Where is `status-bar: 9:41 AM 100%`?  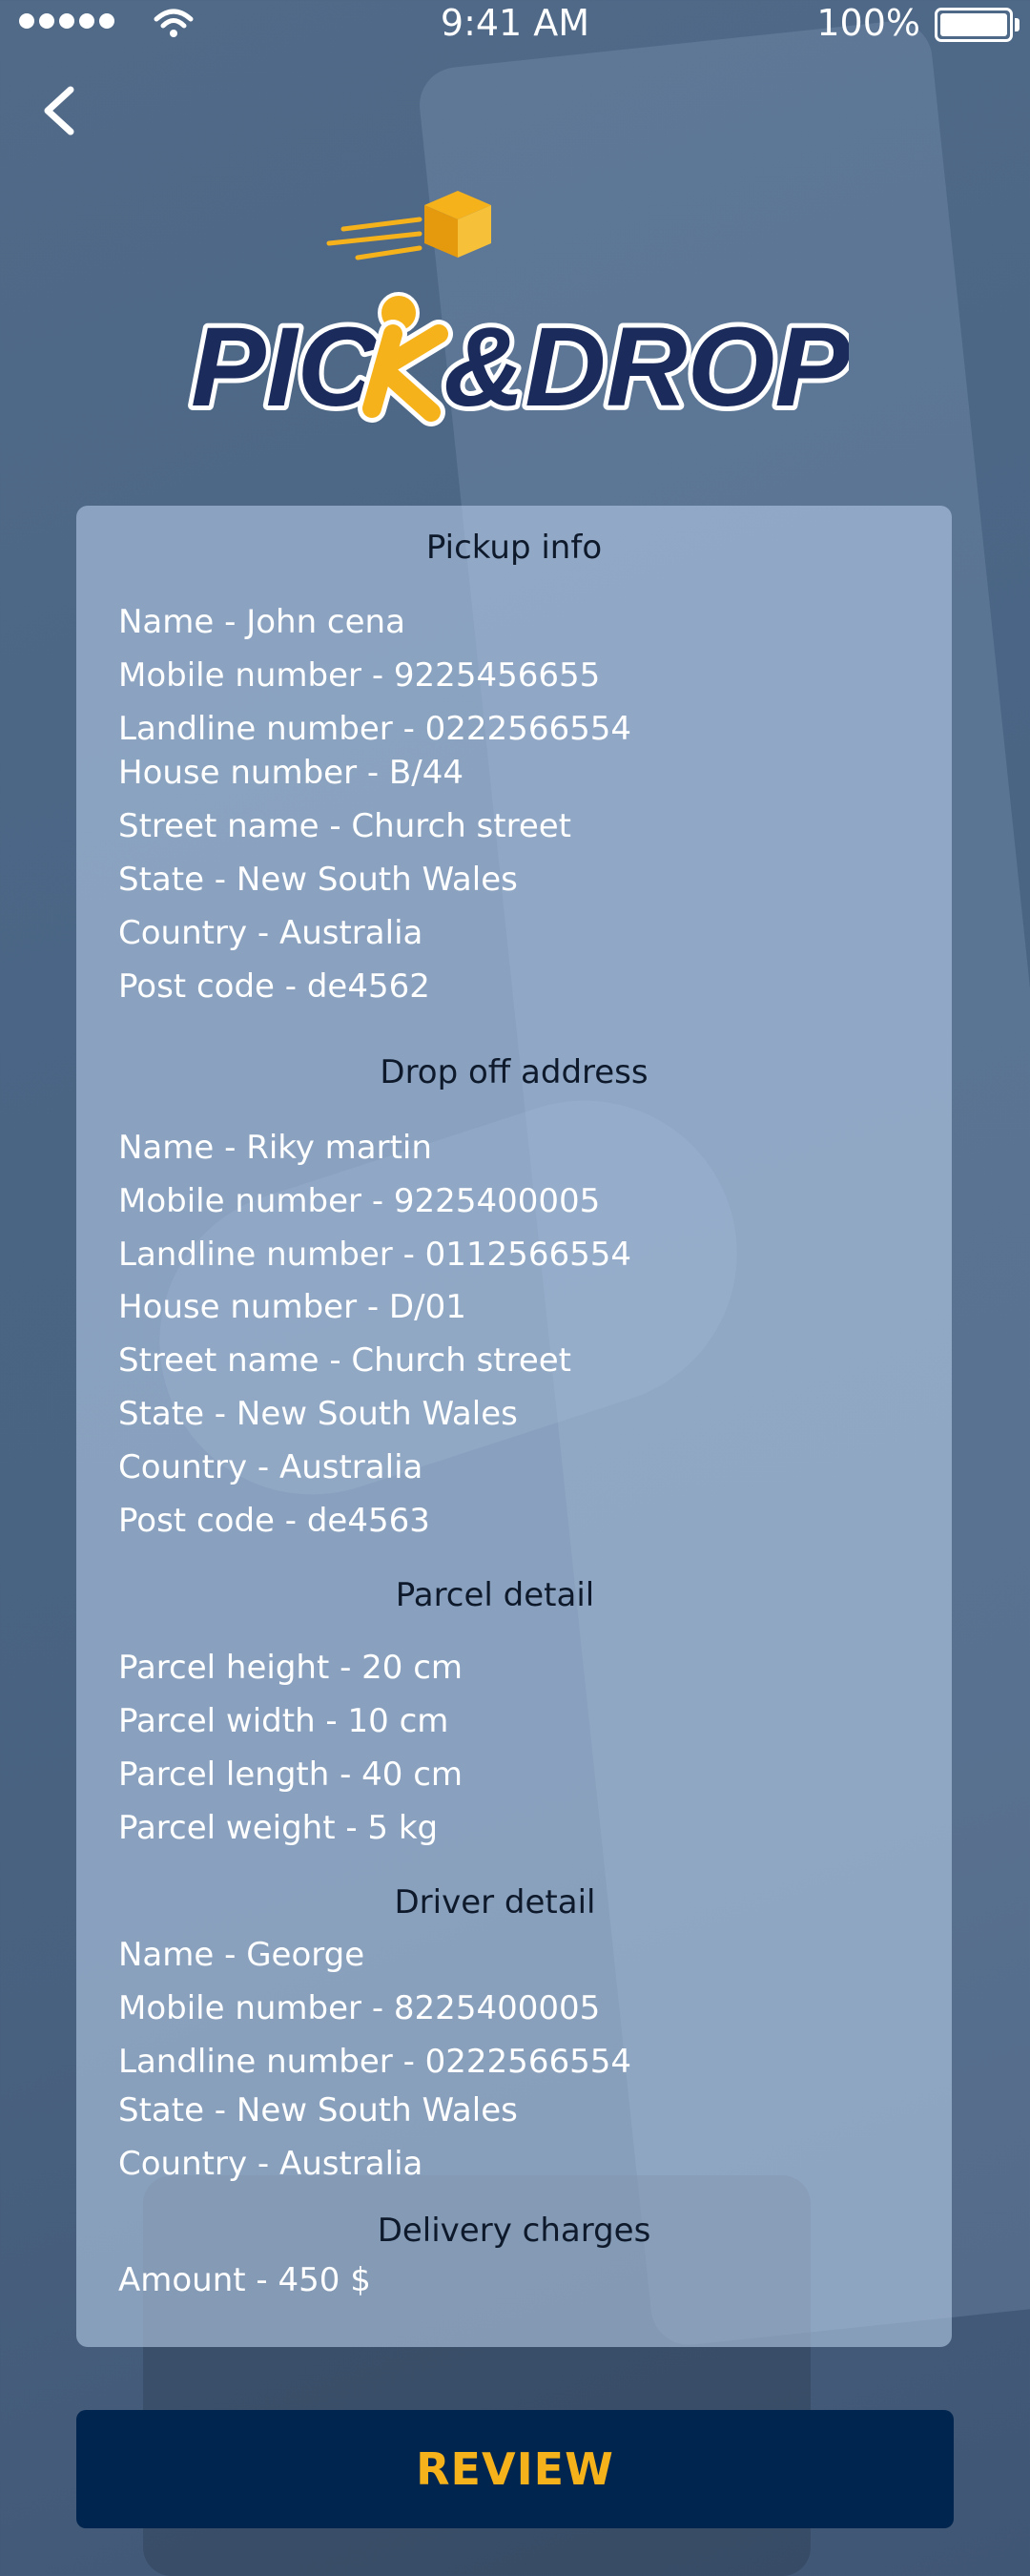 status-bar: 9:41 AM 100% is located at coordinates (515, 24).